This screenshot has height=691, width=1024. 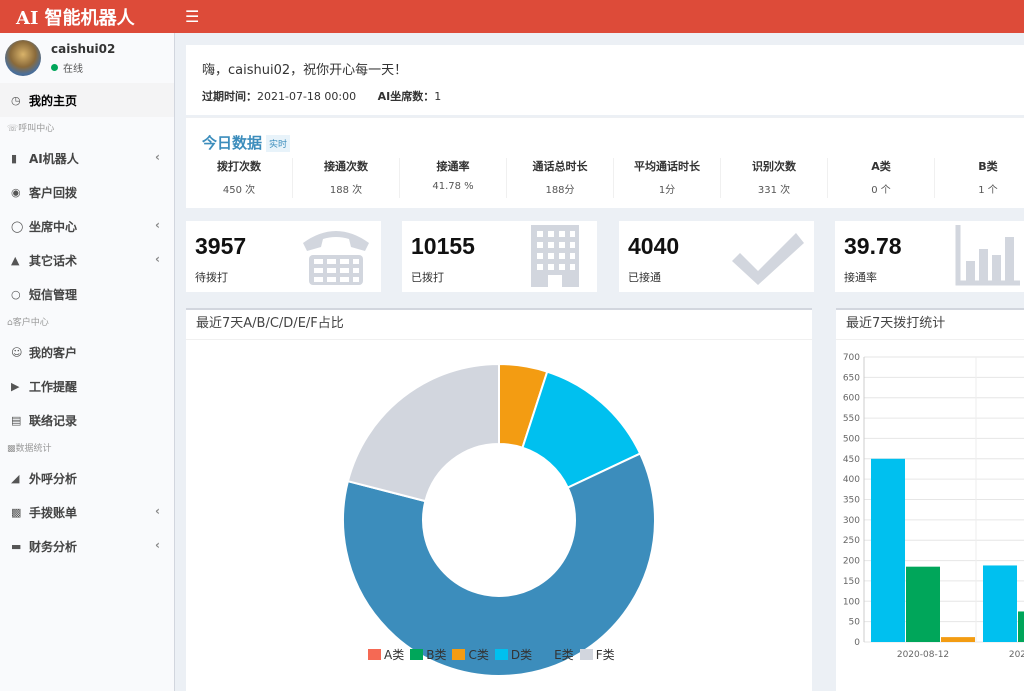 What do you see at coordinates (192, 16) in the screenshot?
I see `hamburger-icon: ☰` at bounding box center [192, 16].